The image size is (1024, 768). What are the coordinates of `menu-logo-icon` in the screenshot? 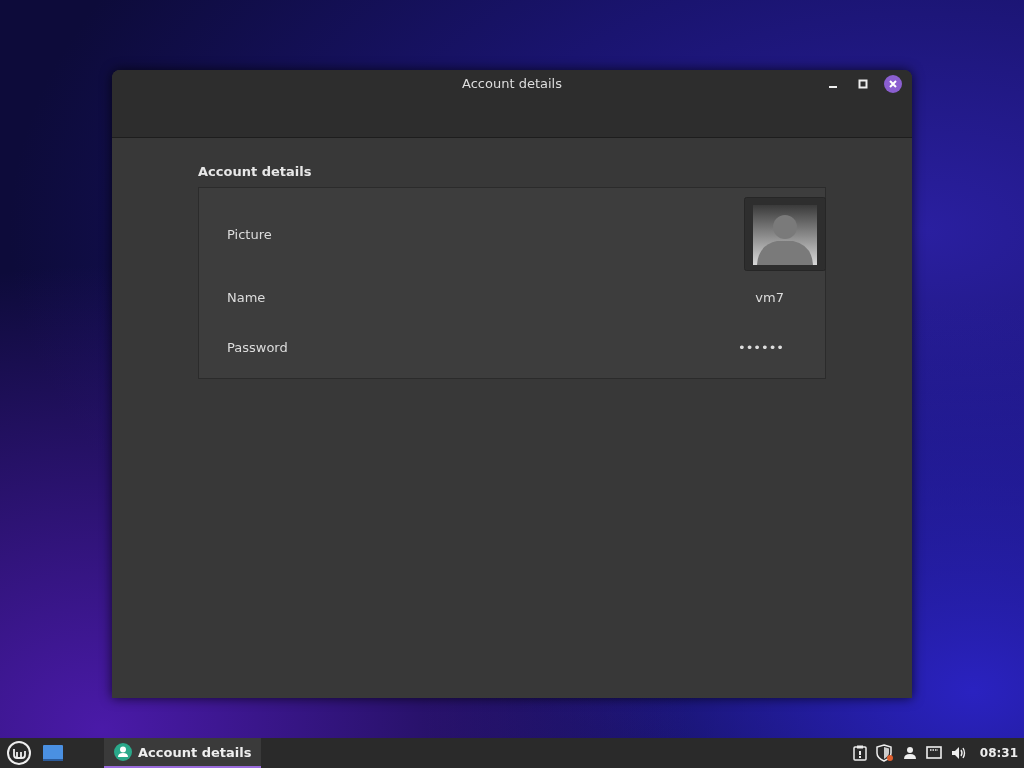 It's located at (19, 753).